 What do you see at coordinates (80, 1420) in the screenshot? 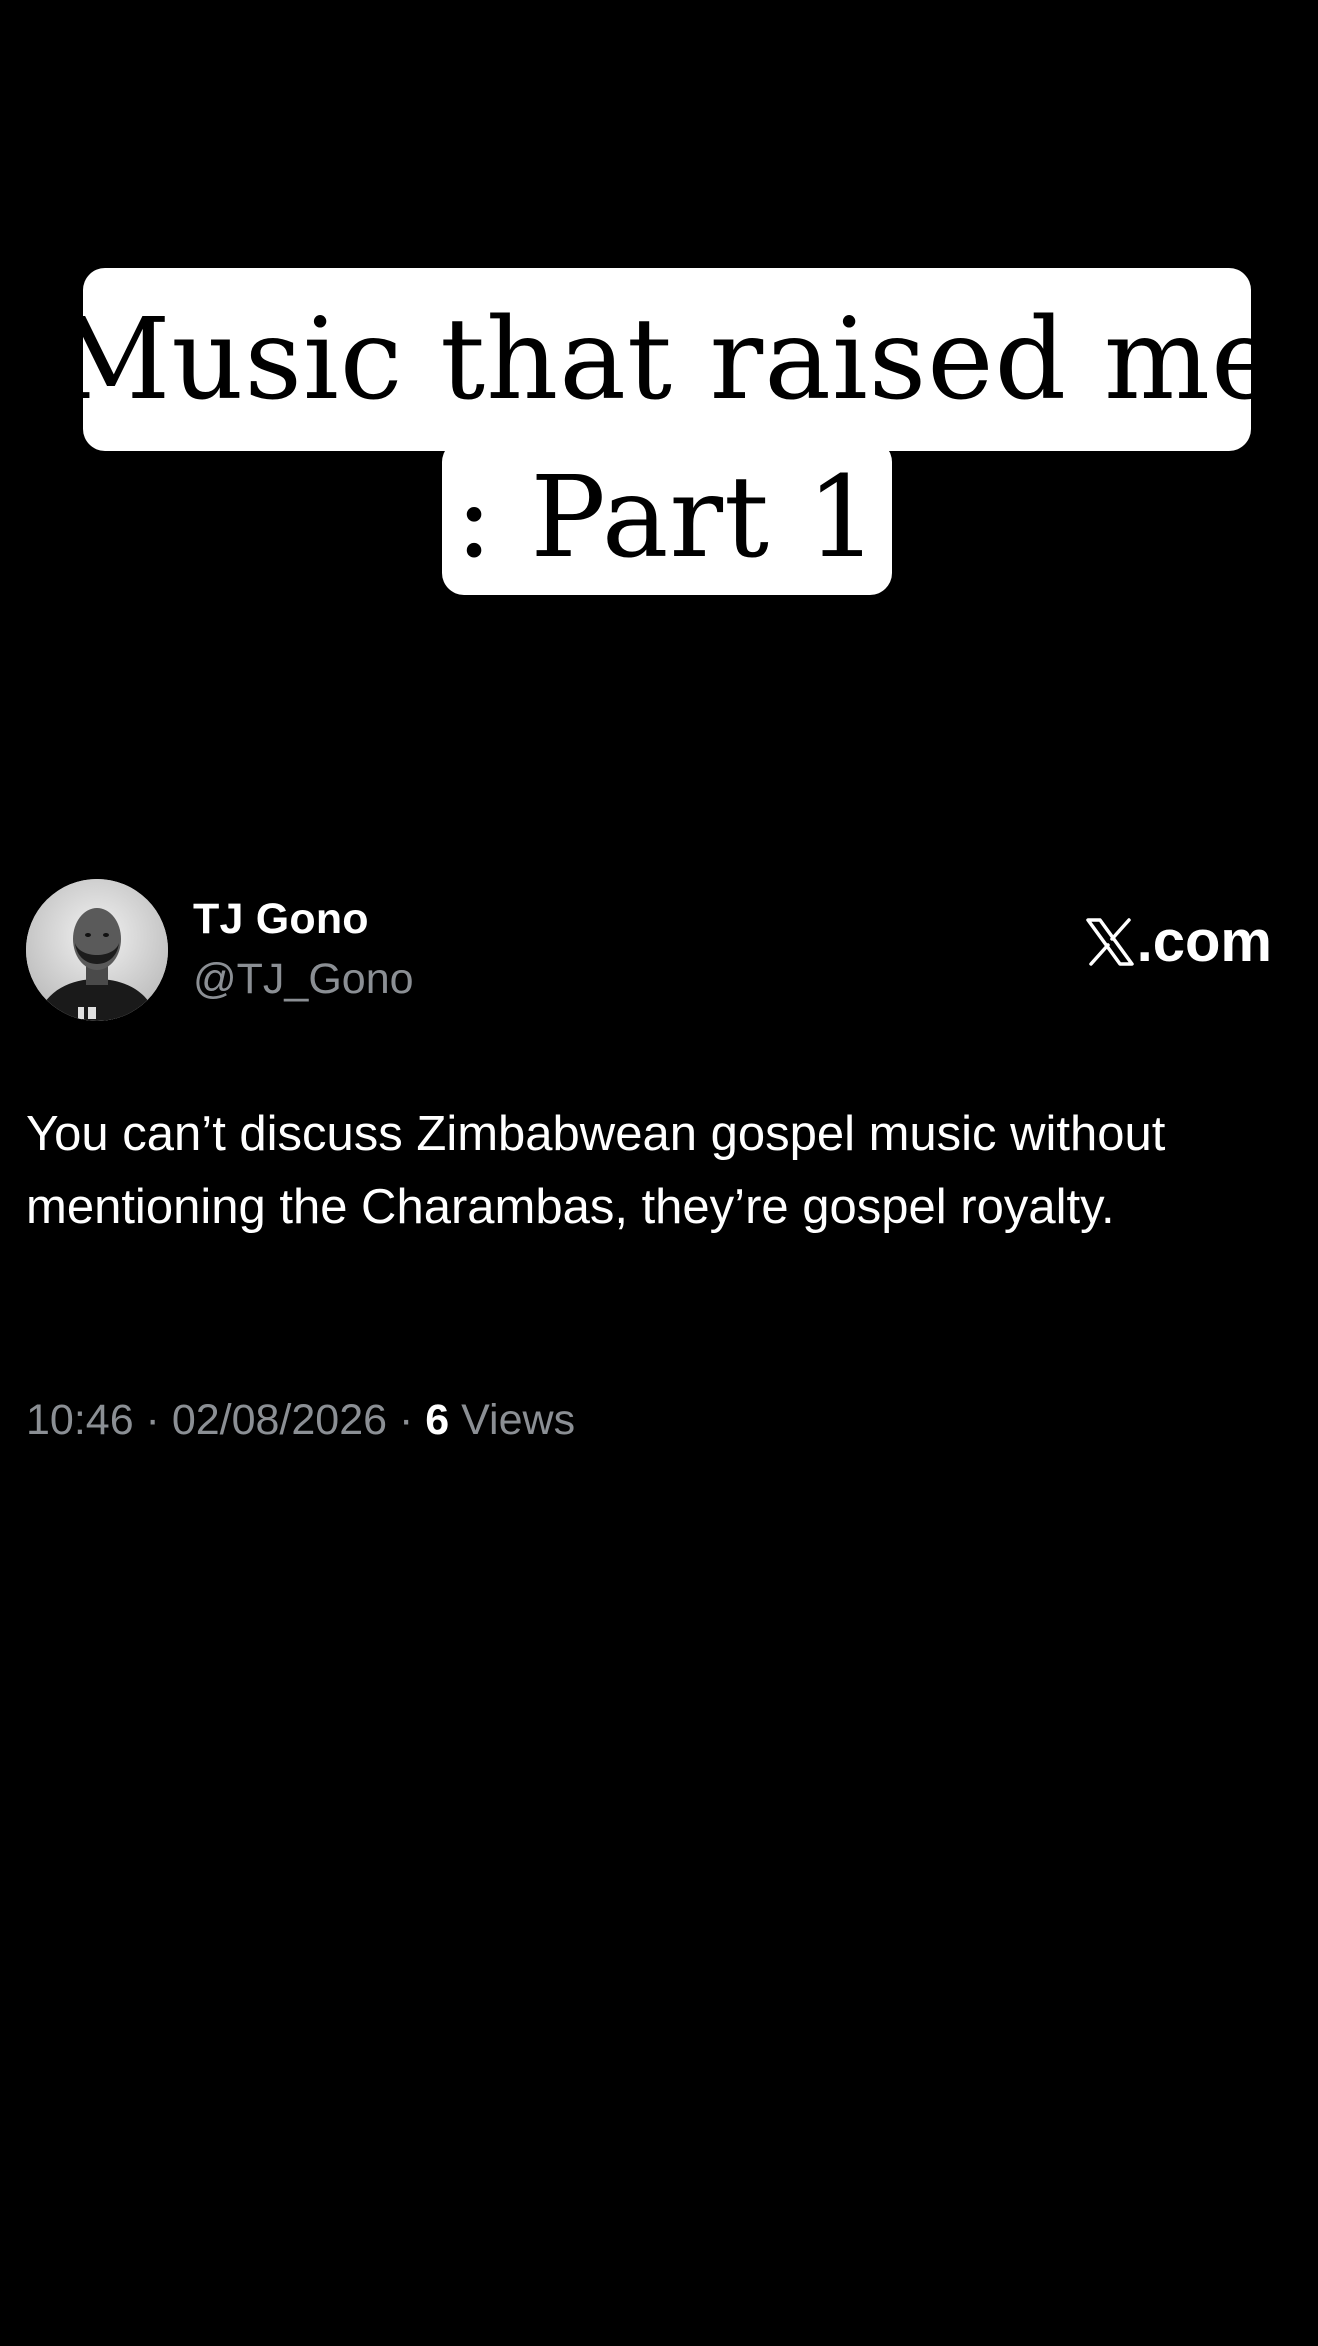
I see `tweet-time: 10:46` at bounding box center [80, 1420].